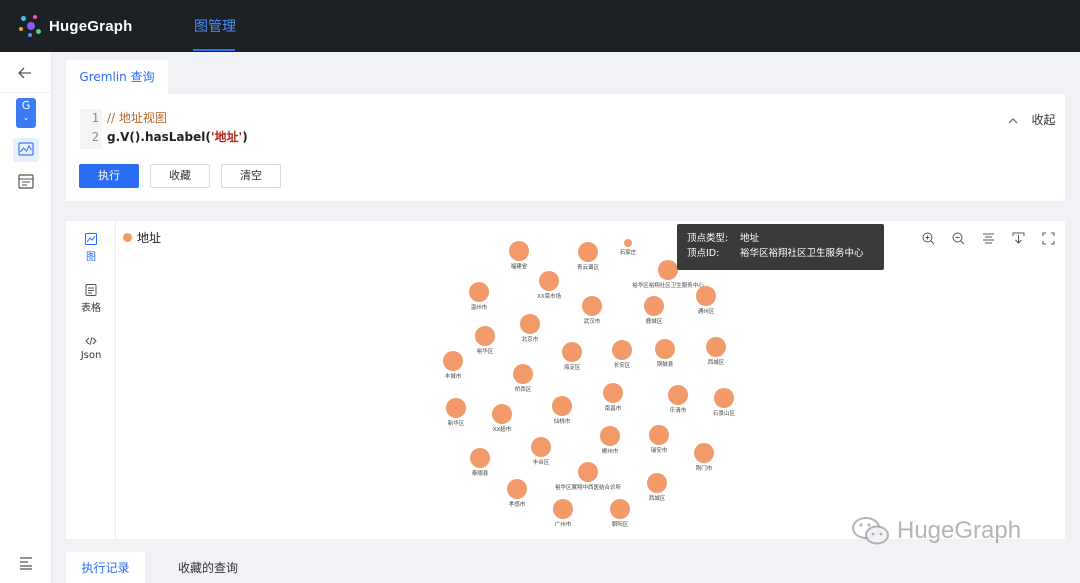 This screenshot has width=1080, height=583. Describe the element at coordinates (1032, 119) in the screenshot. I see `collapse-button: 收起` at that location.